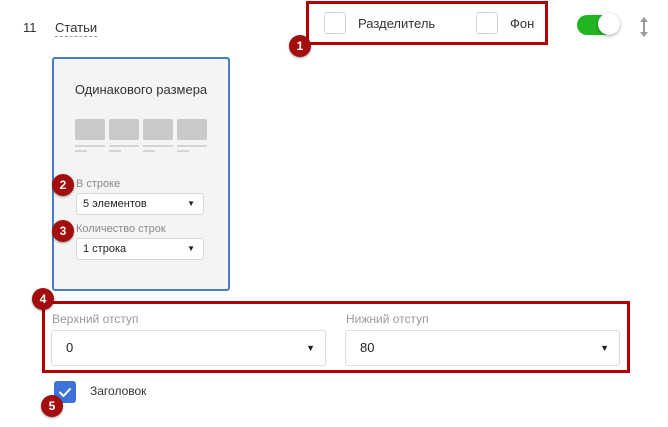  I want to click on per-row-select: 5 элементов ▼, so click(140, 204).